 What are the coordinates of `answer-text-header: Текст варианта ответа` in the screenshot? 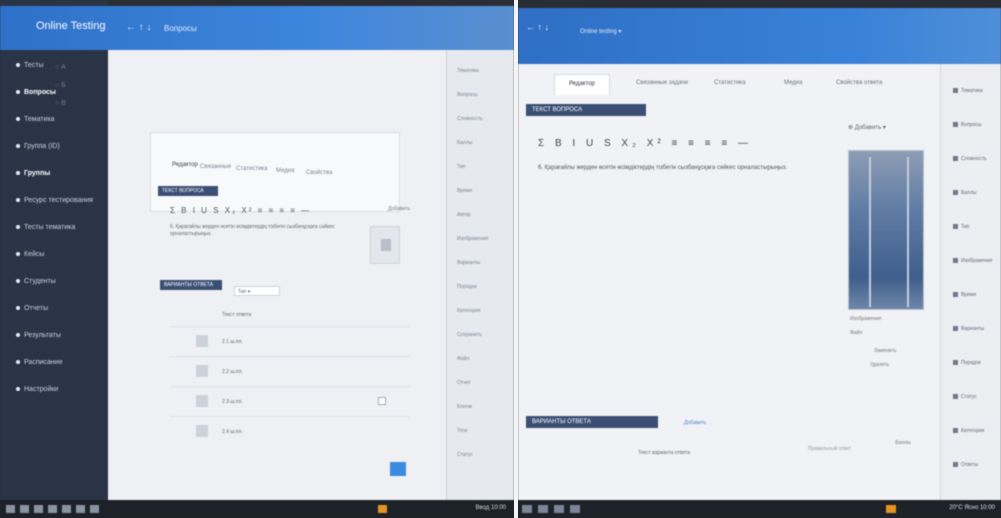 It's located at (664, 453).